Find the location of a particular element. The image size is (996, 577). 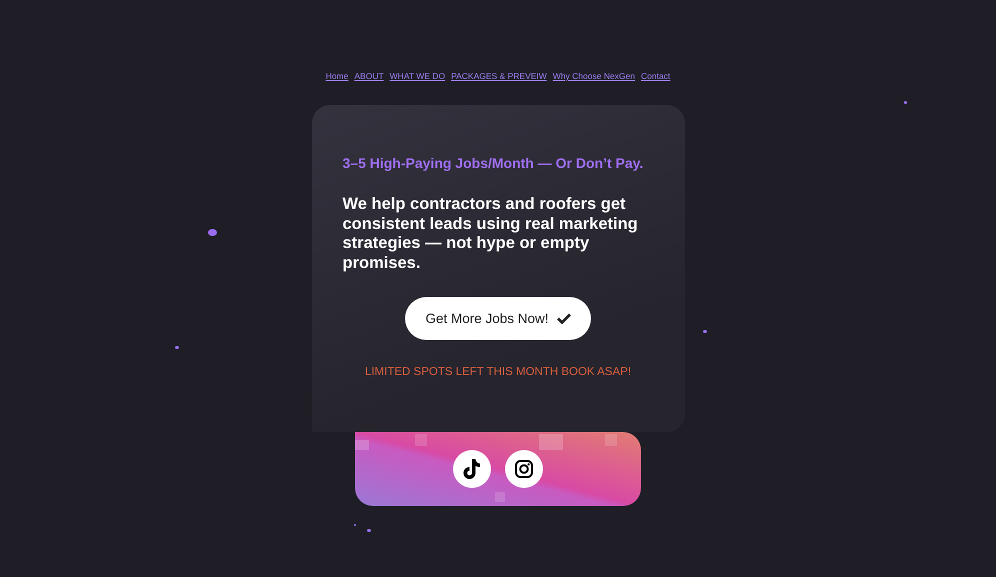

instagram-icon is located at coordinates (524, 469).